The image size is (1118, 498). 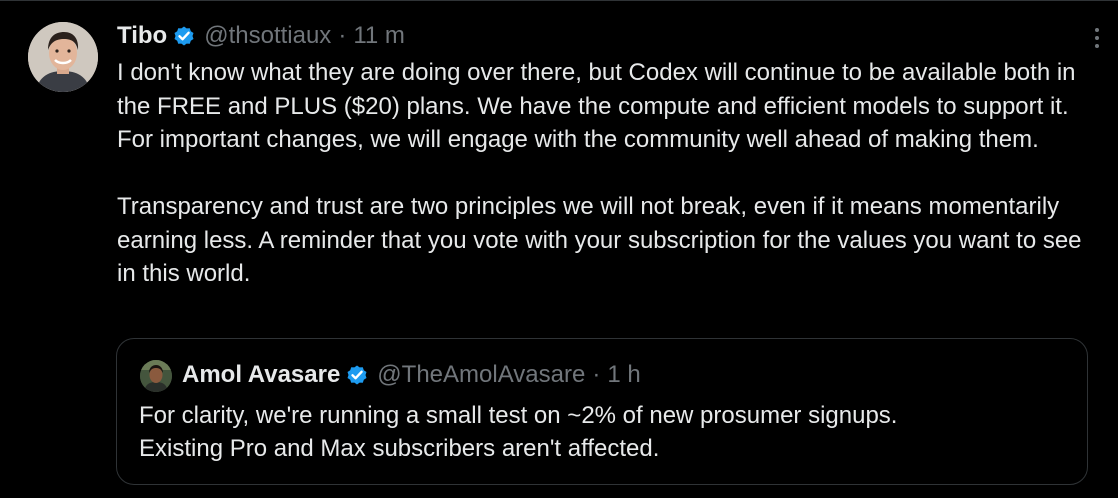 What do you see at coordinates (481, 375) in the screenshot?
I see `quoted-author-handle: @TheAmolAvasare` at bounding box center [481, 375].